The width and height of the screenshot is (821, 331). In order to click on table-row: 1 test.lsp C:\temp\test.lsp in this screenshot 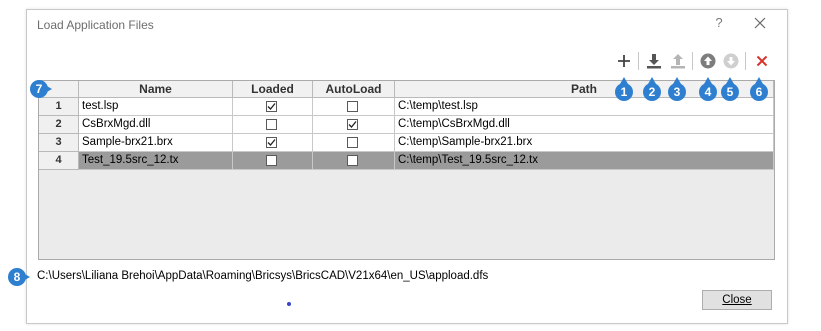, I will do `click(406, 107)`.